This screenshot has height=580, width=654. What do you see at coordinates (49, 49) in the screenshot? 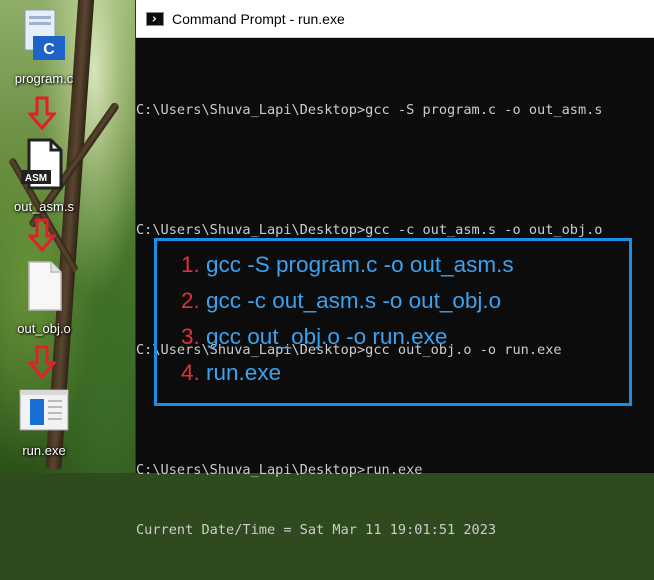
I see `c-file-glyph: C` at bounding box center [49, 49].